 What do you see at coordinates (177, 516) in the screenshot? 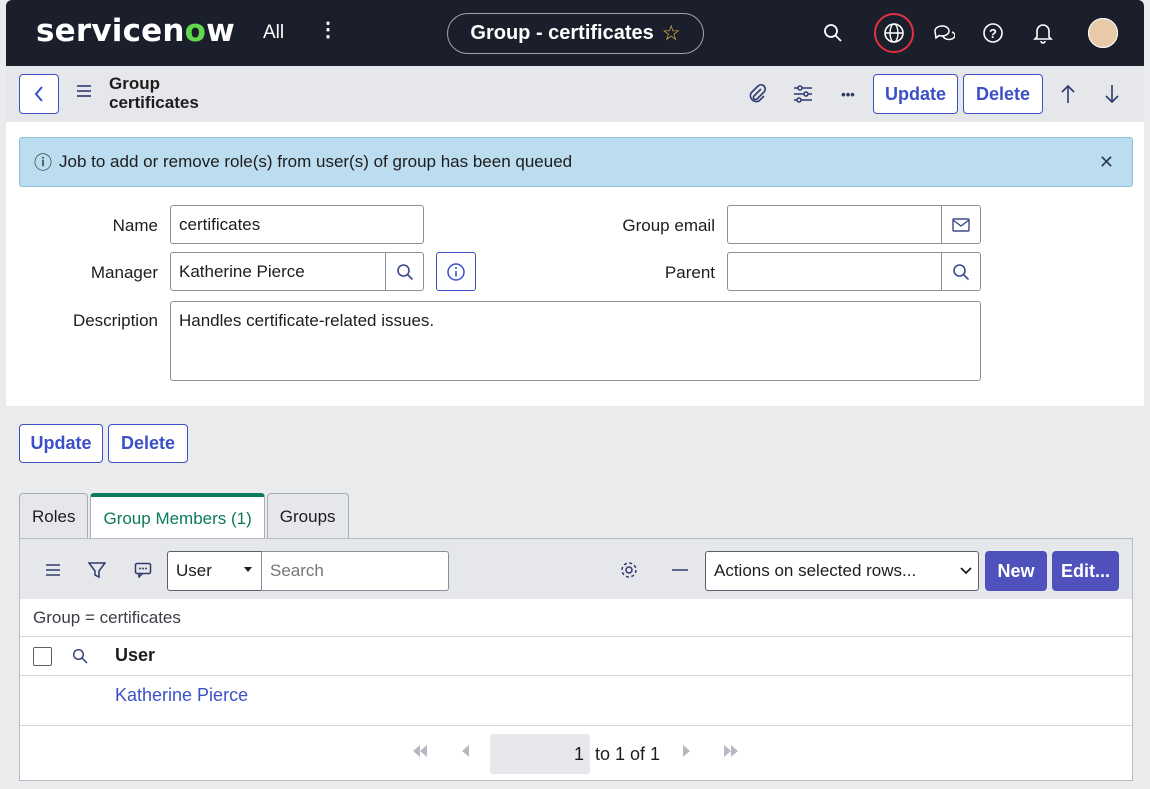
I see `tab-group-members: Group Members (1)` at bounding box center [177, 516].